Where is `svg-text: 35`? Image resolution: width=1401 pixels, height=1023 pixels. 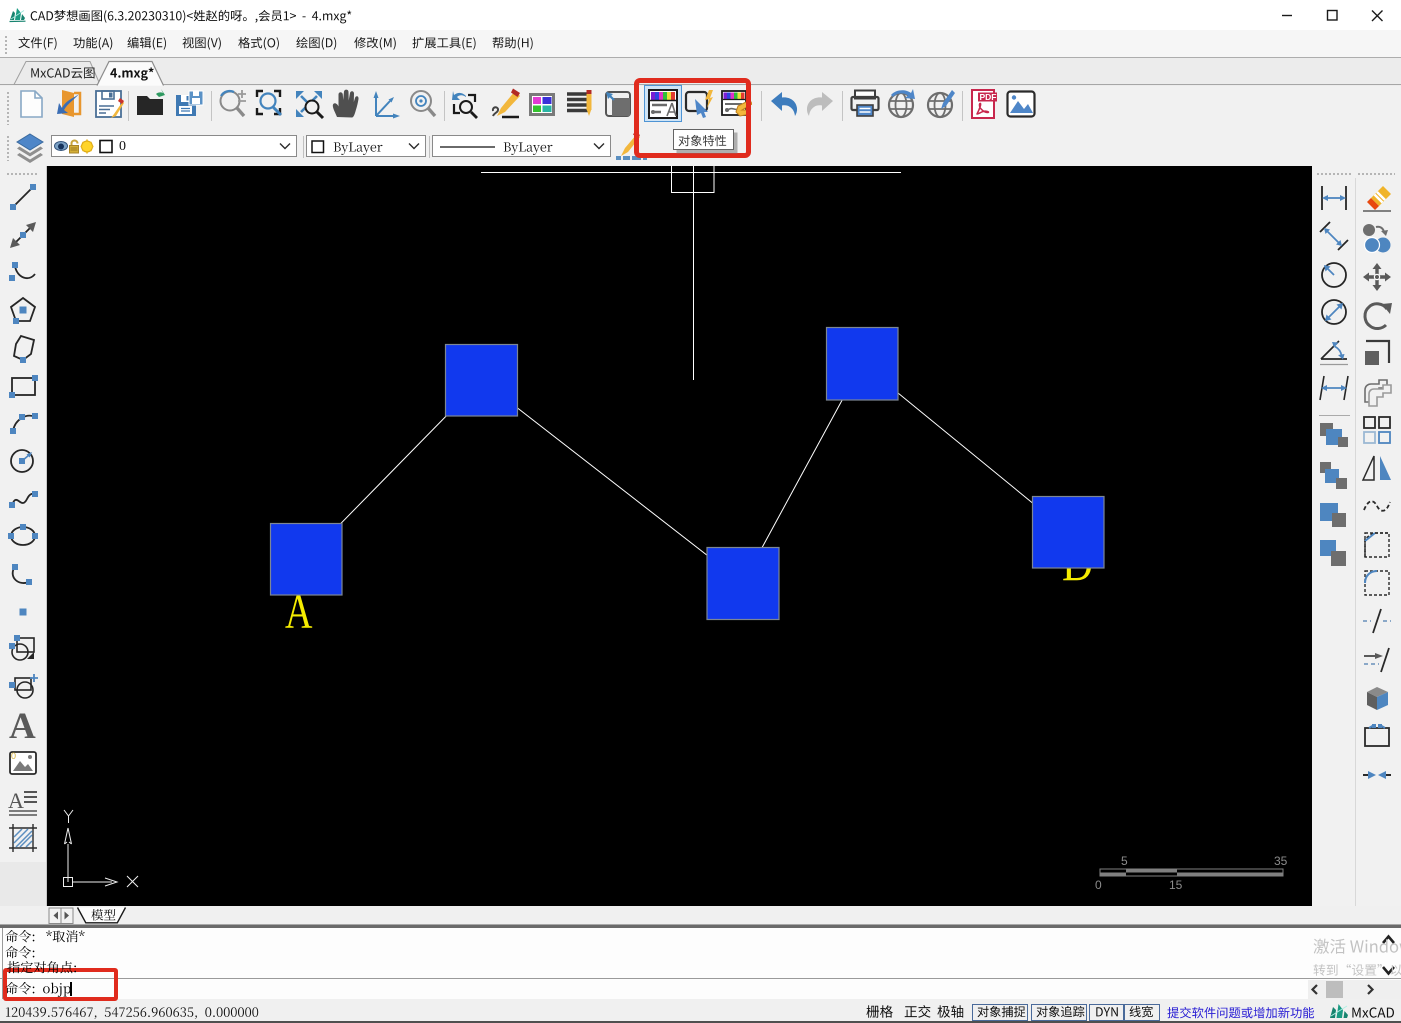
svg-text: 35 is located at coordinates (1281, 861).